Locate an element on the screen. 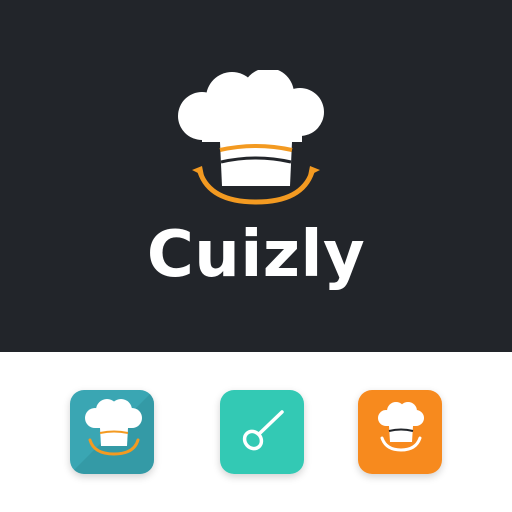 This screenshot has width=512, height=512. app-icon-teal is located at coordinates (112, 432).